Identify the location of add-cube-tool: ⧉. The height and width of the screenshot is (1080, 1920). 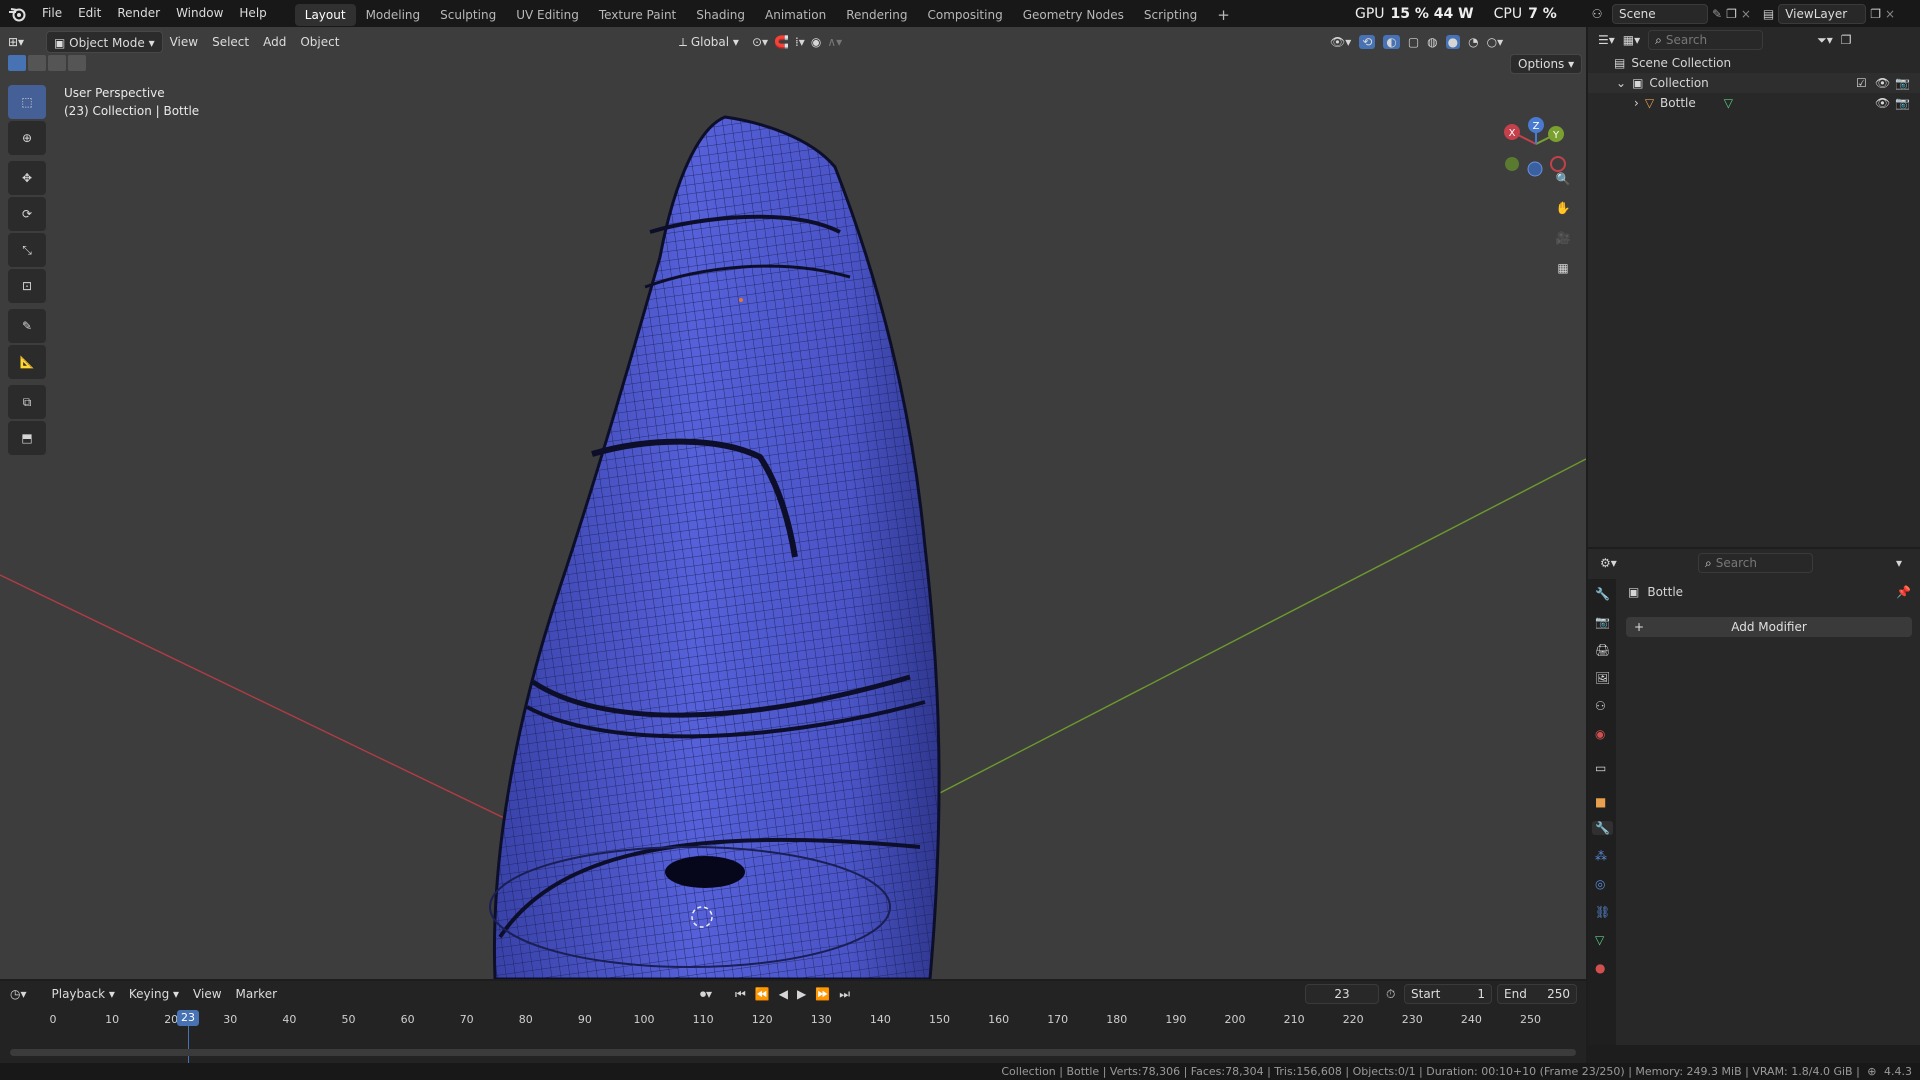
(27, 402).